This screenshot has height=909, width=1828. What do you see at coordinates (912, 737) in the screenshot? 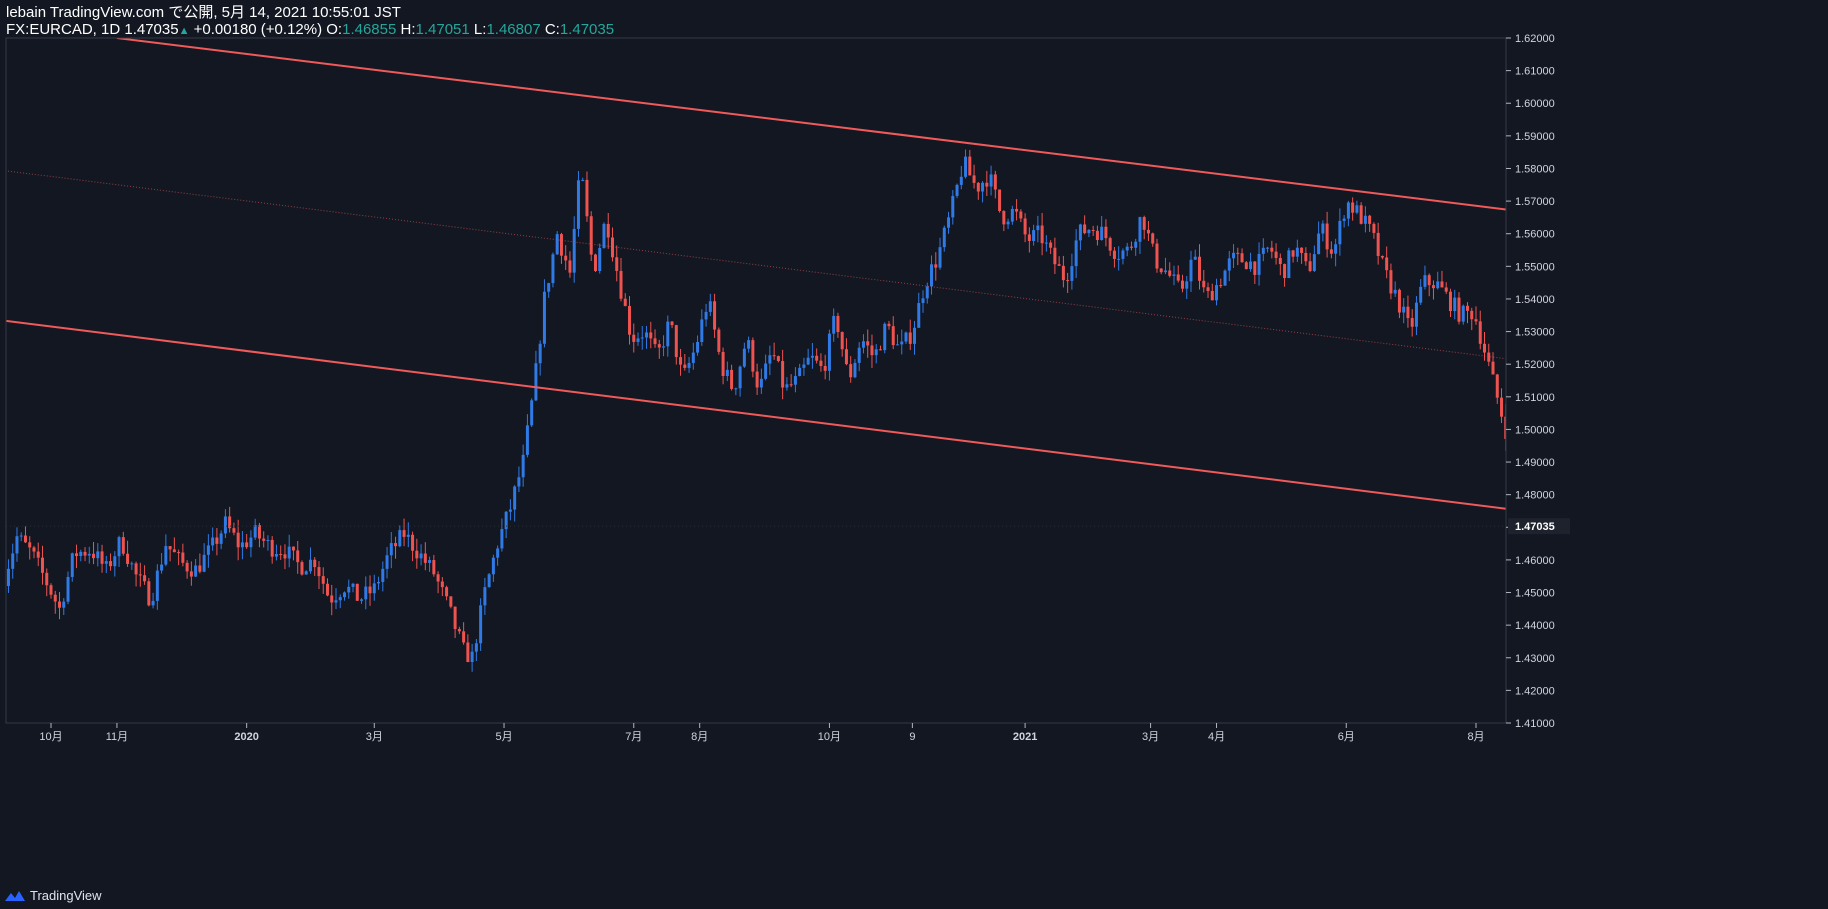
I see `x-tick-label: 9` at bounding box center [912, 737].